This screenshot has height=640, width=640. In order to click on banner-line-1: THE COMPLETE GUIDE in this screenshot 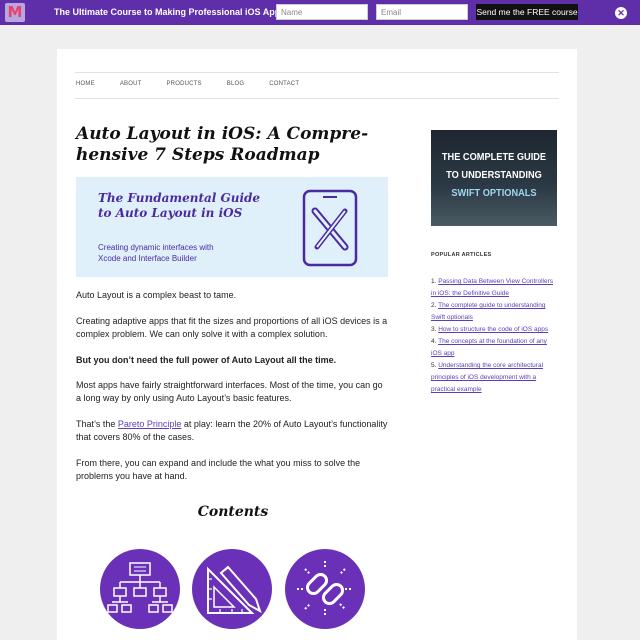, I will do `click(494, 157)`.